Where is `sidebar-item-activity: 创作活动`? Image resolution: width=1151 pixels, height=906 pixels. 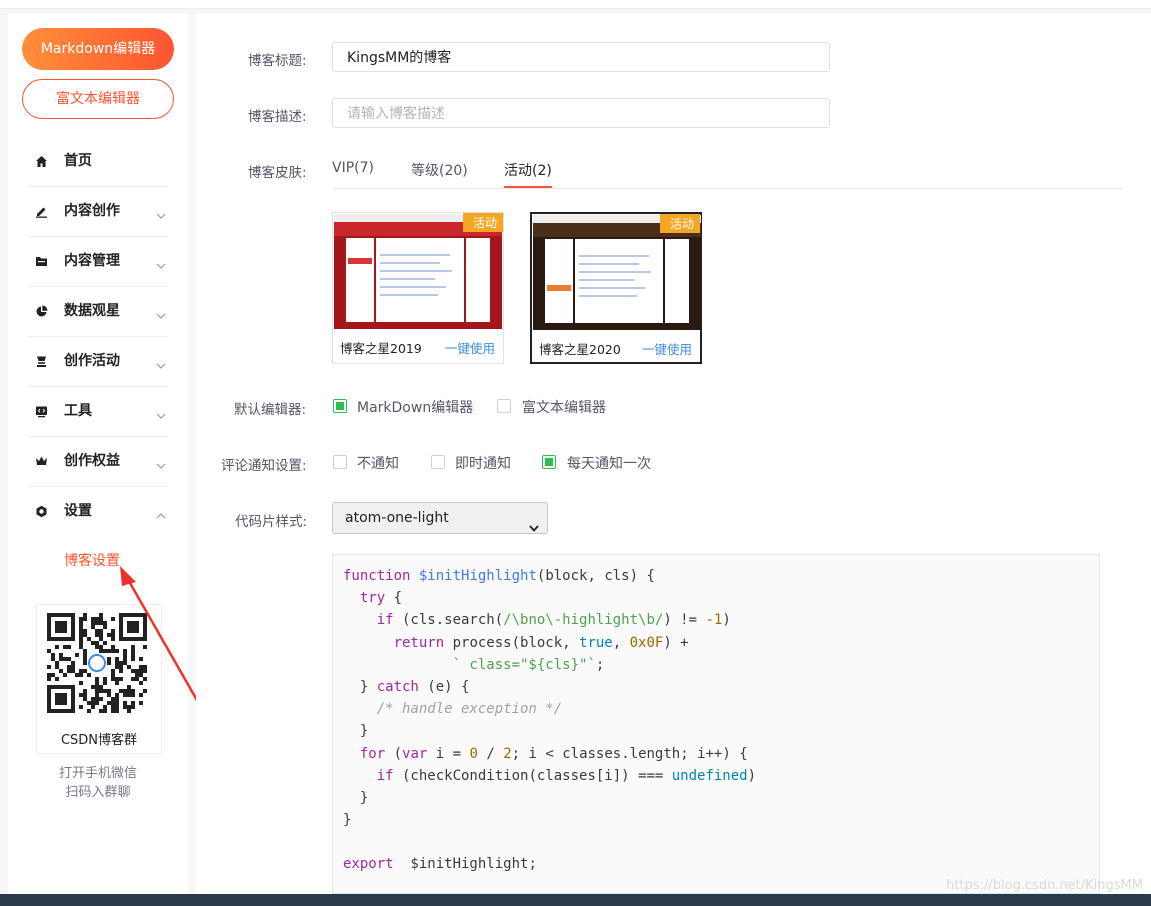
sidebar-item-activity: 创作活动 is located at coordinates (98, 361).